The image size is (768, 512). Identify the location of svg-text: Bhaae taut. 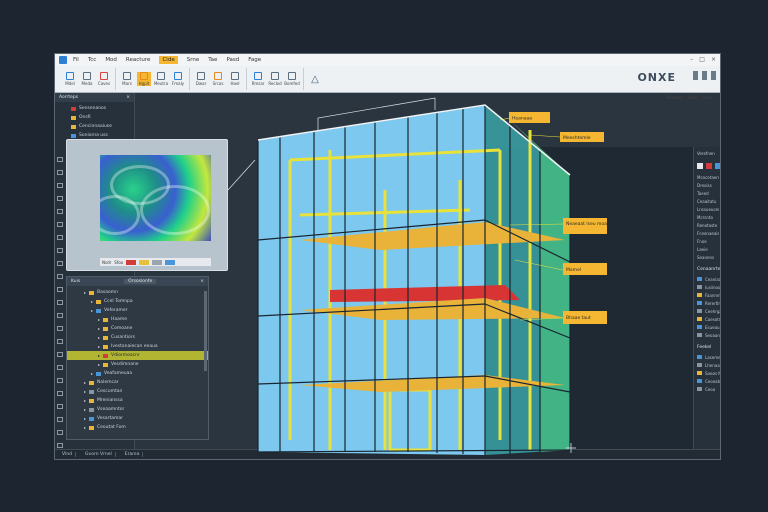
(578, 318).